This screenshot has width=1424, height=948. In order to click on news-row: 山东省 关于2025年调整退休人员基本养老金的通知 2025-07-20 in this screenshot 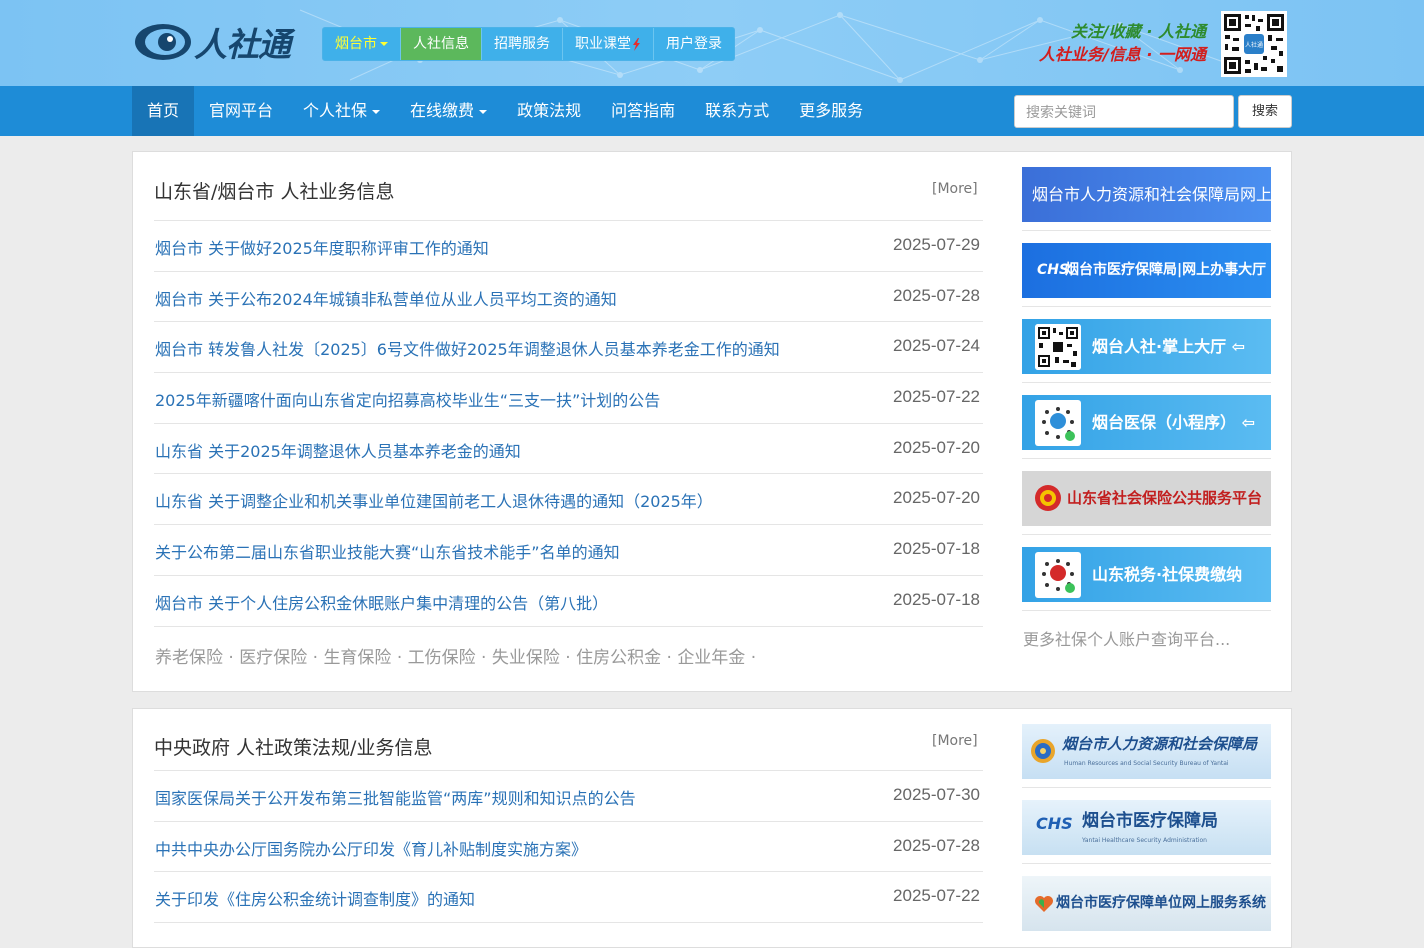, I will do `click(568, 448)`.